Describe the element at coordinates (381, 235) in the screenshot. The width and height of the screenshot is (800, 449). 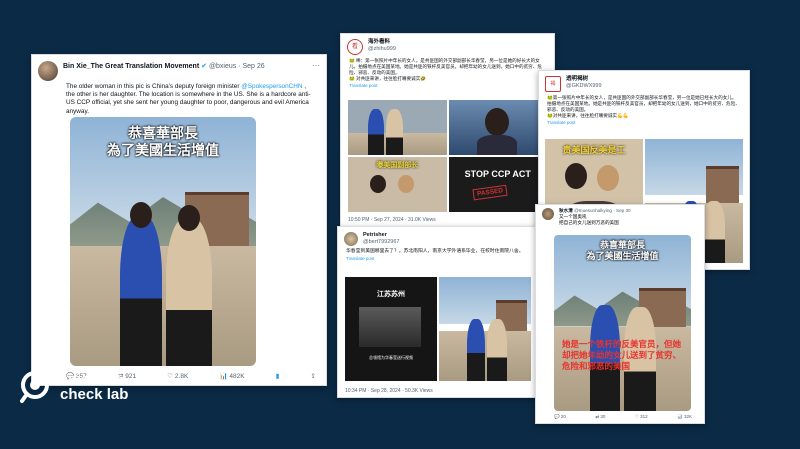
I see `author-name: Petrisher` at that location.